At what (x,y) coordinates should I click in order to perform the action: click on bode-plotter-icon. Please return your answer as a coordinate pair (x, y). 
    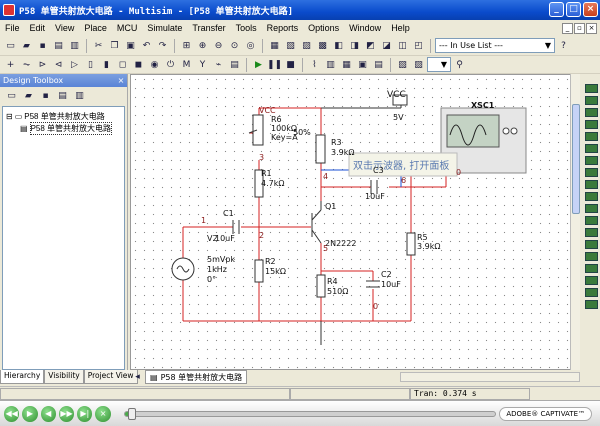
    Looking at the image, I should click on (591, 148).